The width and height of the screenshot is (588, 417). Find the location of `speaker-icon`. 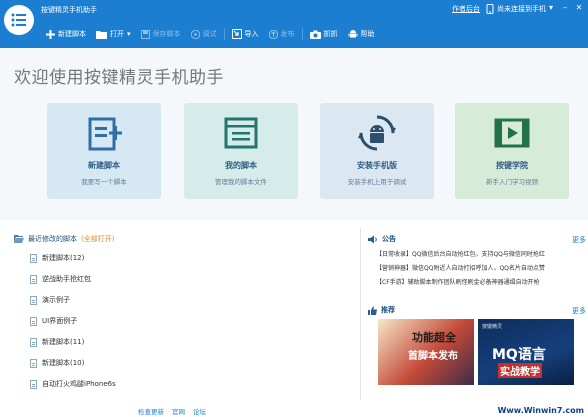

speaker-icon is located at coordinates (372, 239).